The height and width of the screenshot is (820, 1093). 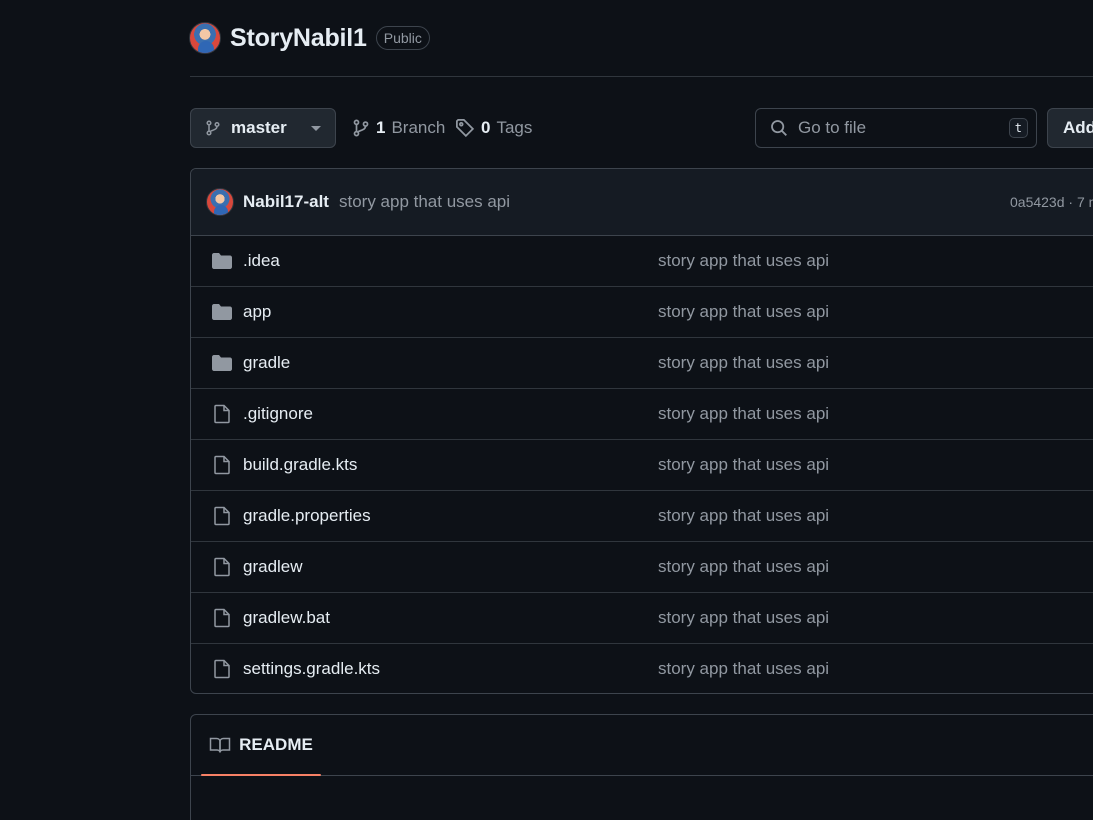 I want to click on file-name-link: build.gradle.kts, so click(x=300, y=465).